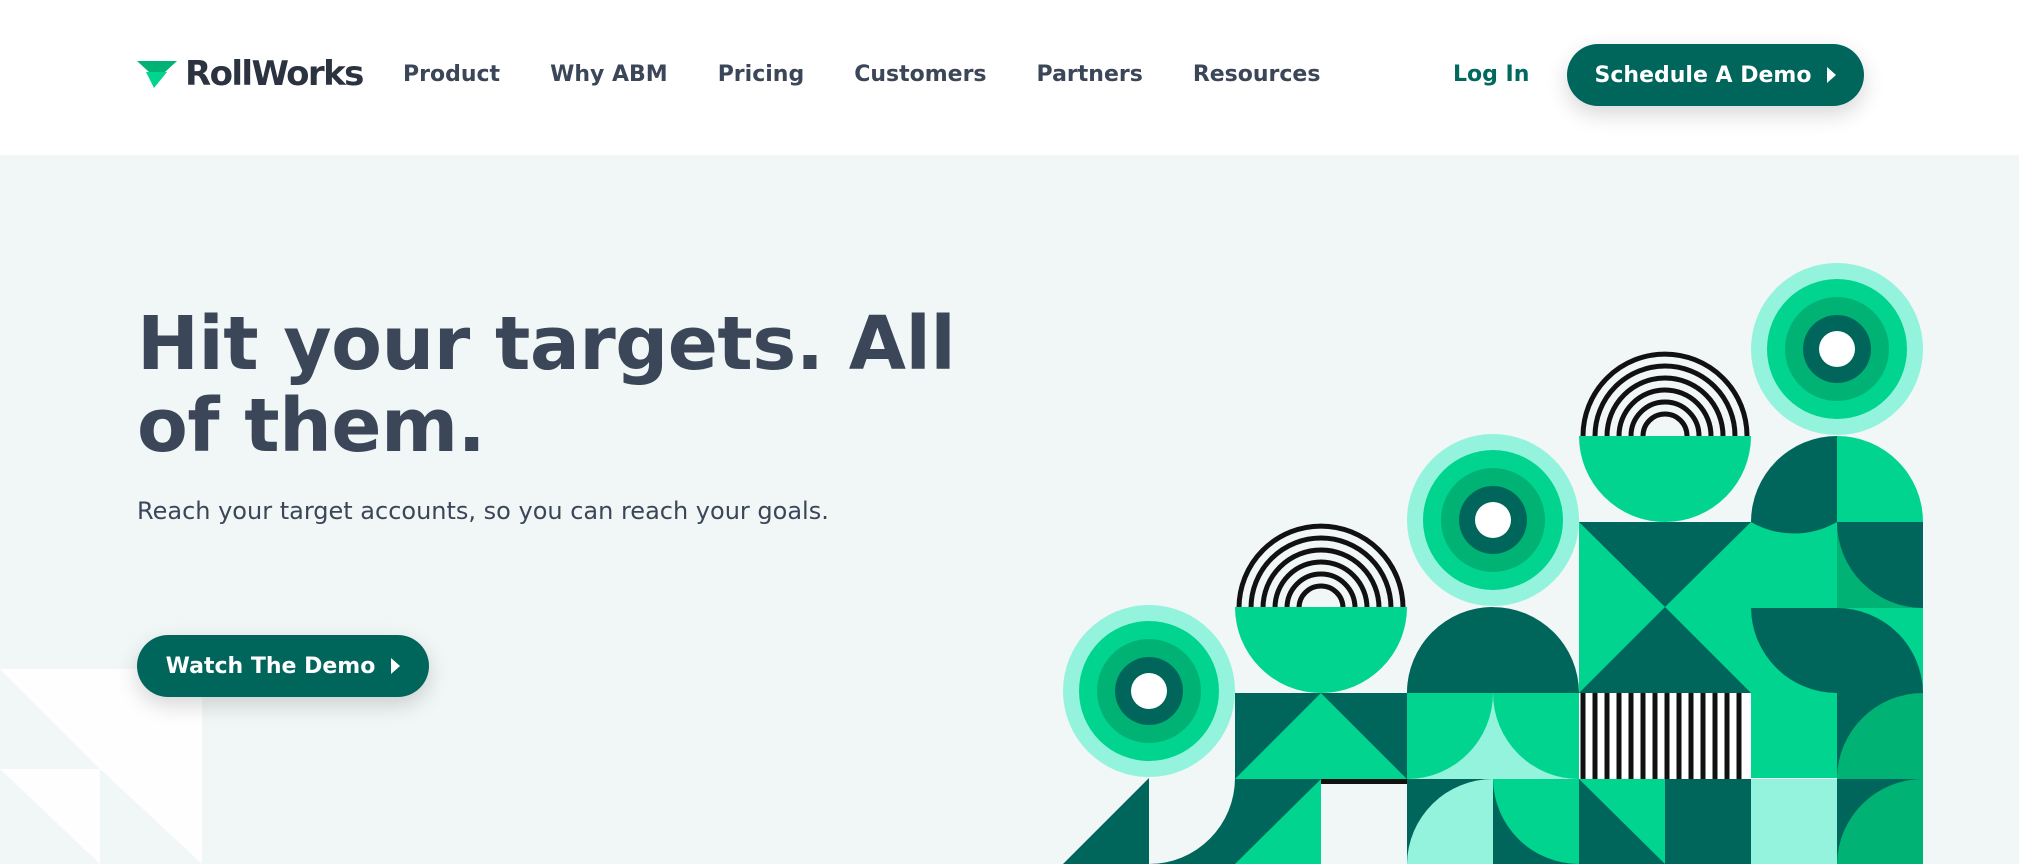 The image size is (2019, 864). I want to click on watch-demo-label: Watch The Demo, so click(270, 666).